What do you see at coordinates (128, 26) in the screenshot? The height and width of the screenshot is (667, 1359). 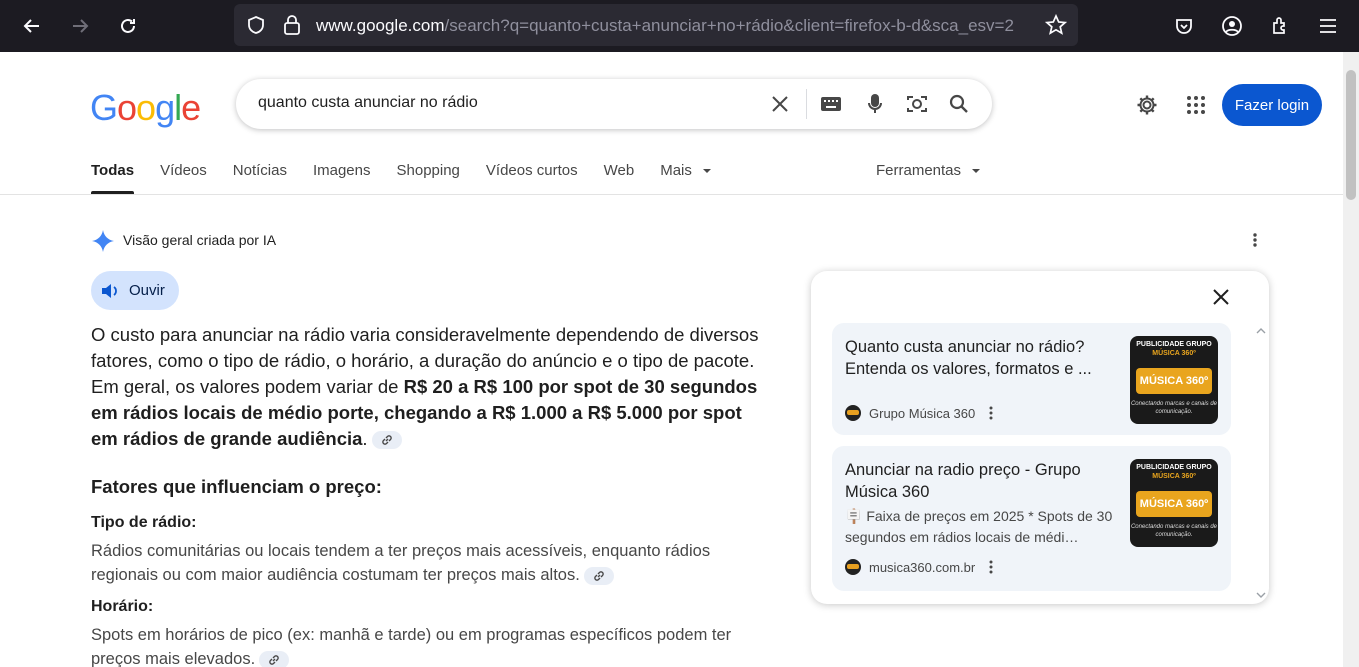 I see `reload-icon` at bounding box center [128, 26].